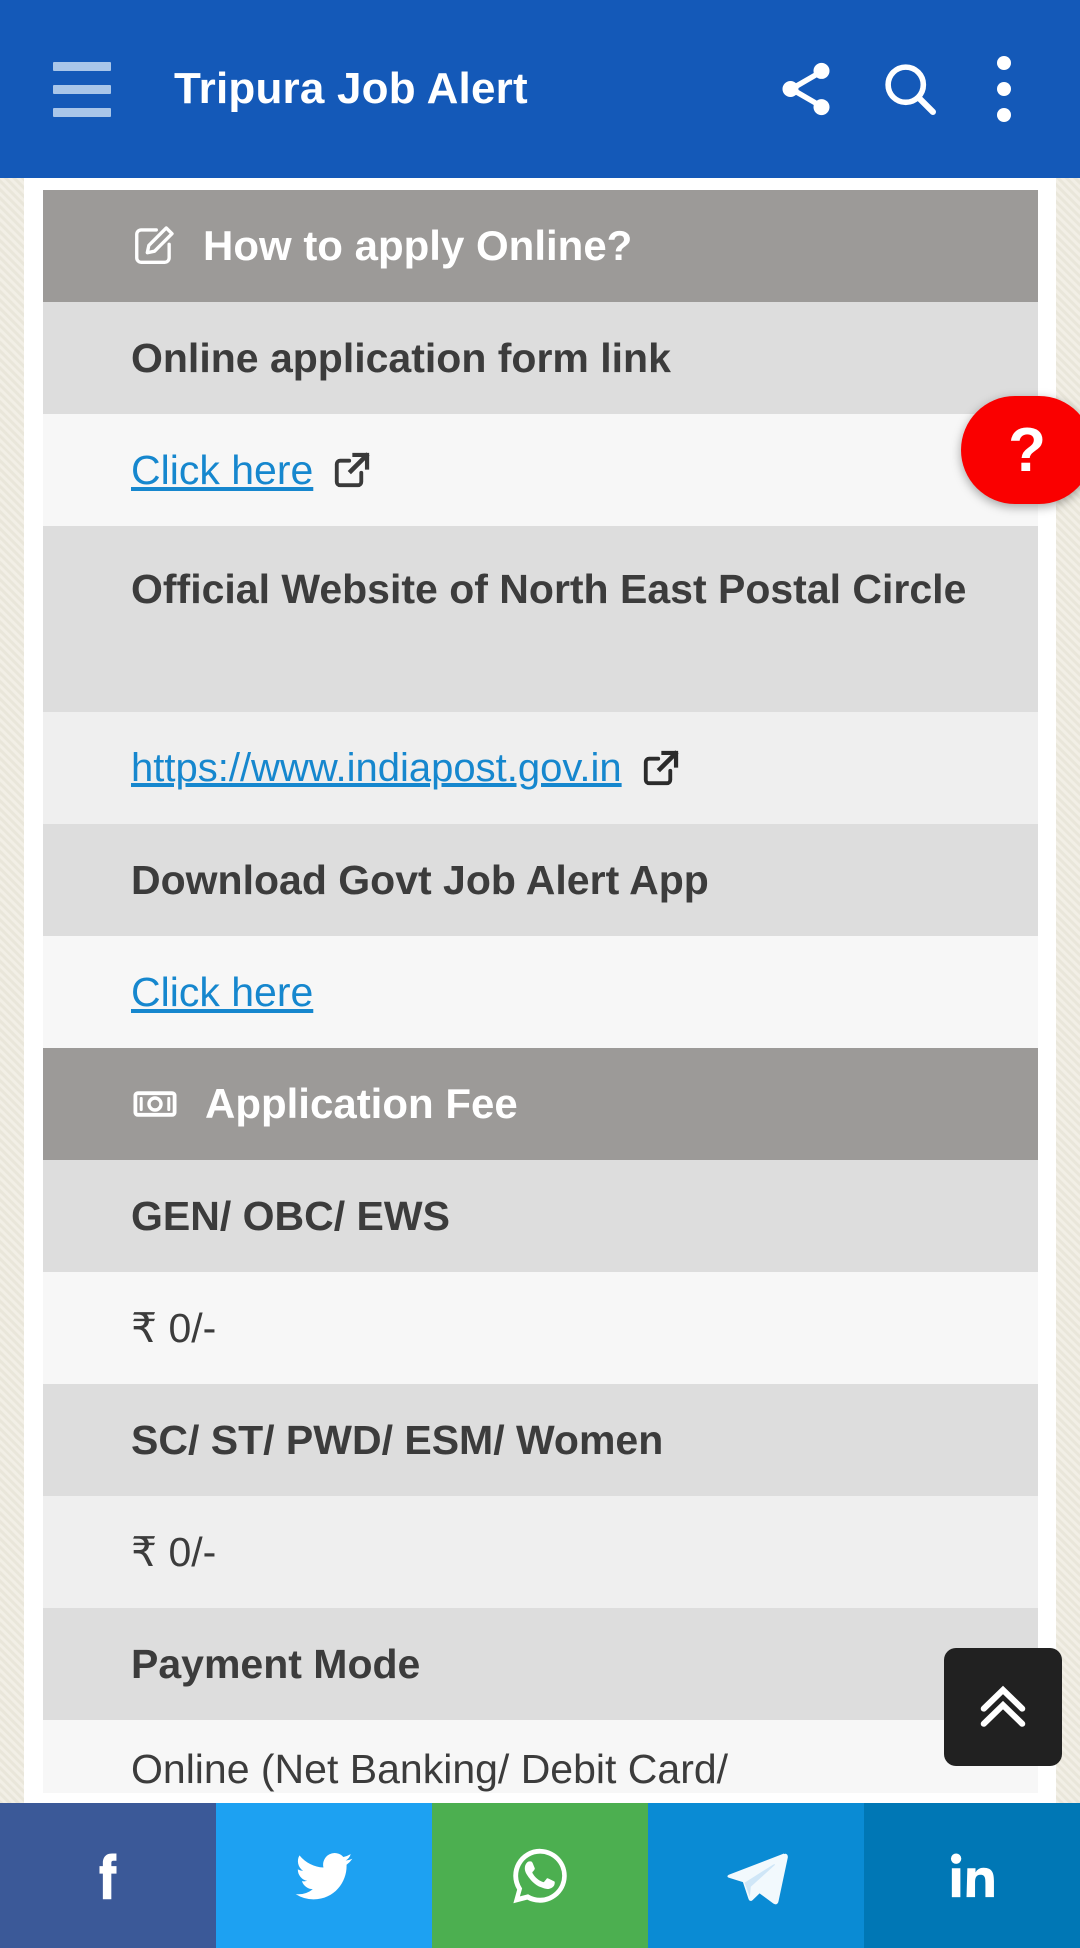 The image size is (1080, 1948). What do you see at coordinates (540, 1104) in the screenshot?
I see `table-section-application-fee: Application Fee` at bounding box center [540, 1104].